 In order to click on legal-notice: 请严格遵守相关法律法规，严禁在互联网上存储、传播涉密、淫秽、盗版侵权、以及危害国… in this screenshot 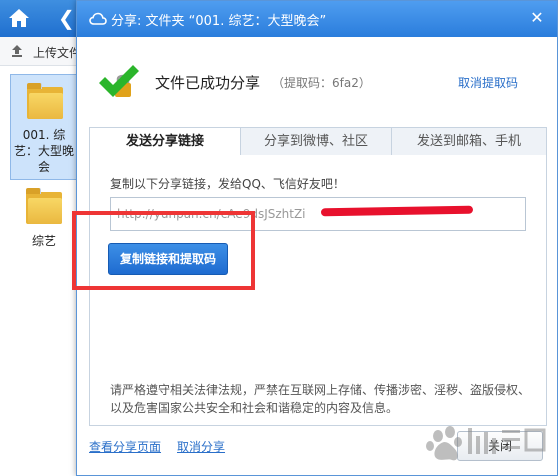, I will do `click(320, 399)`.